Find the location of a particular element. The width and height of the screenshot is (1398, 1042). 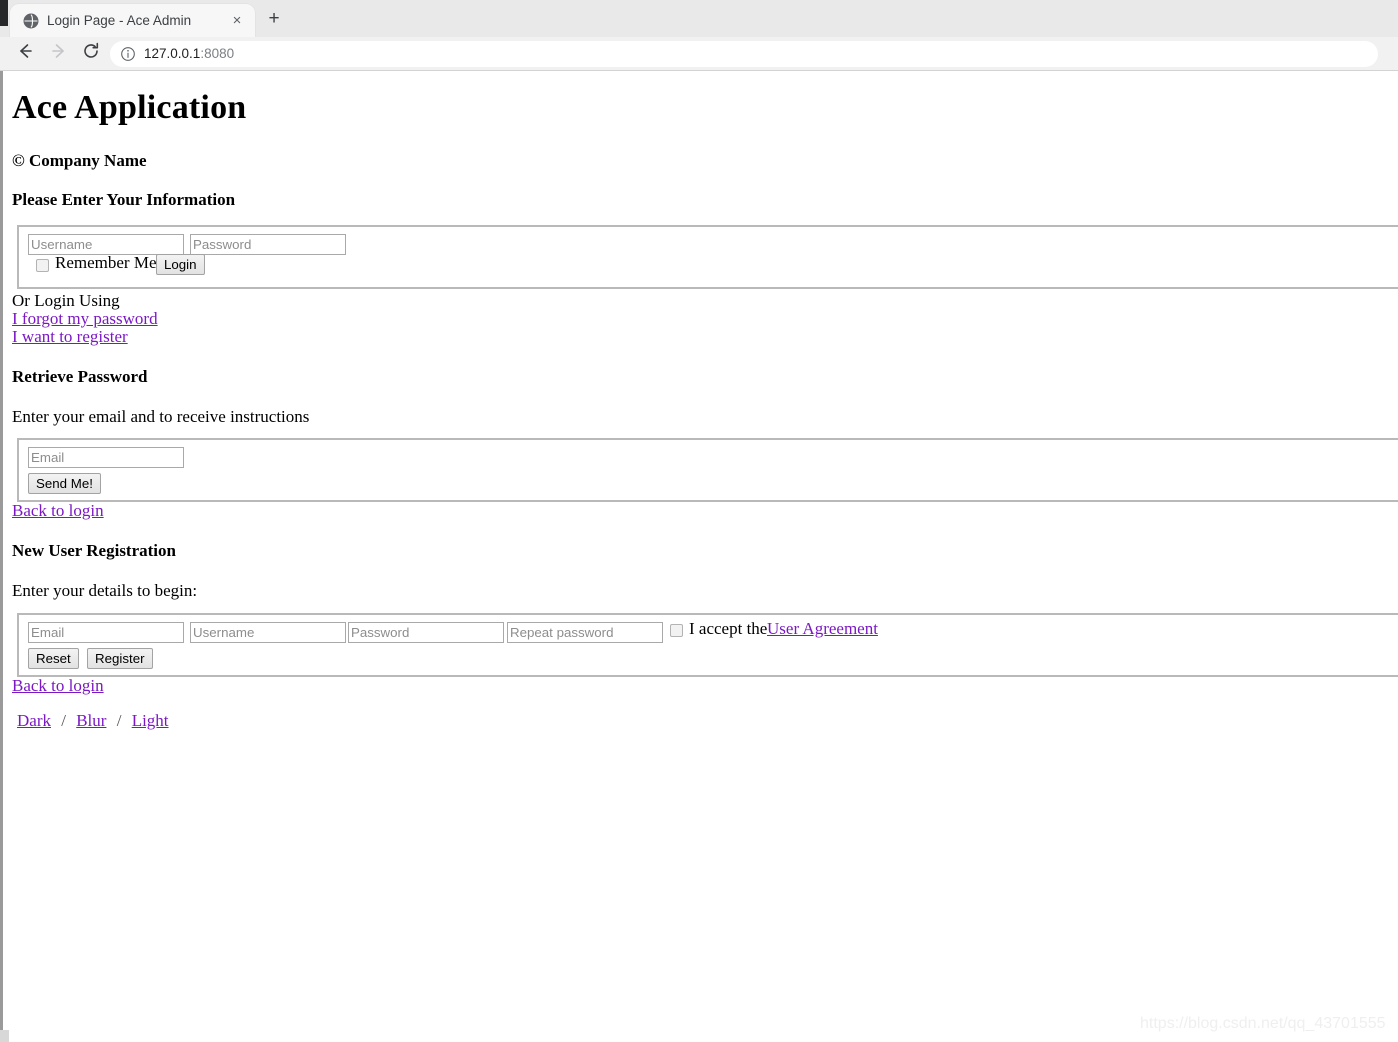

send-me-button: Send Me! is located at coordinates (64, 483).